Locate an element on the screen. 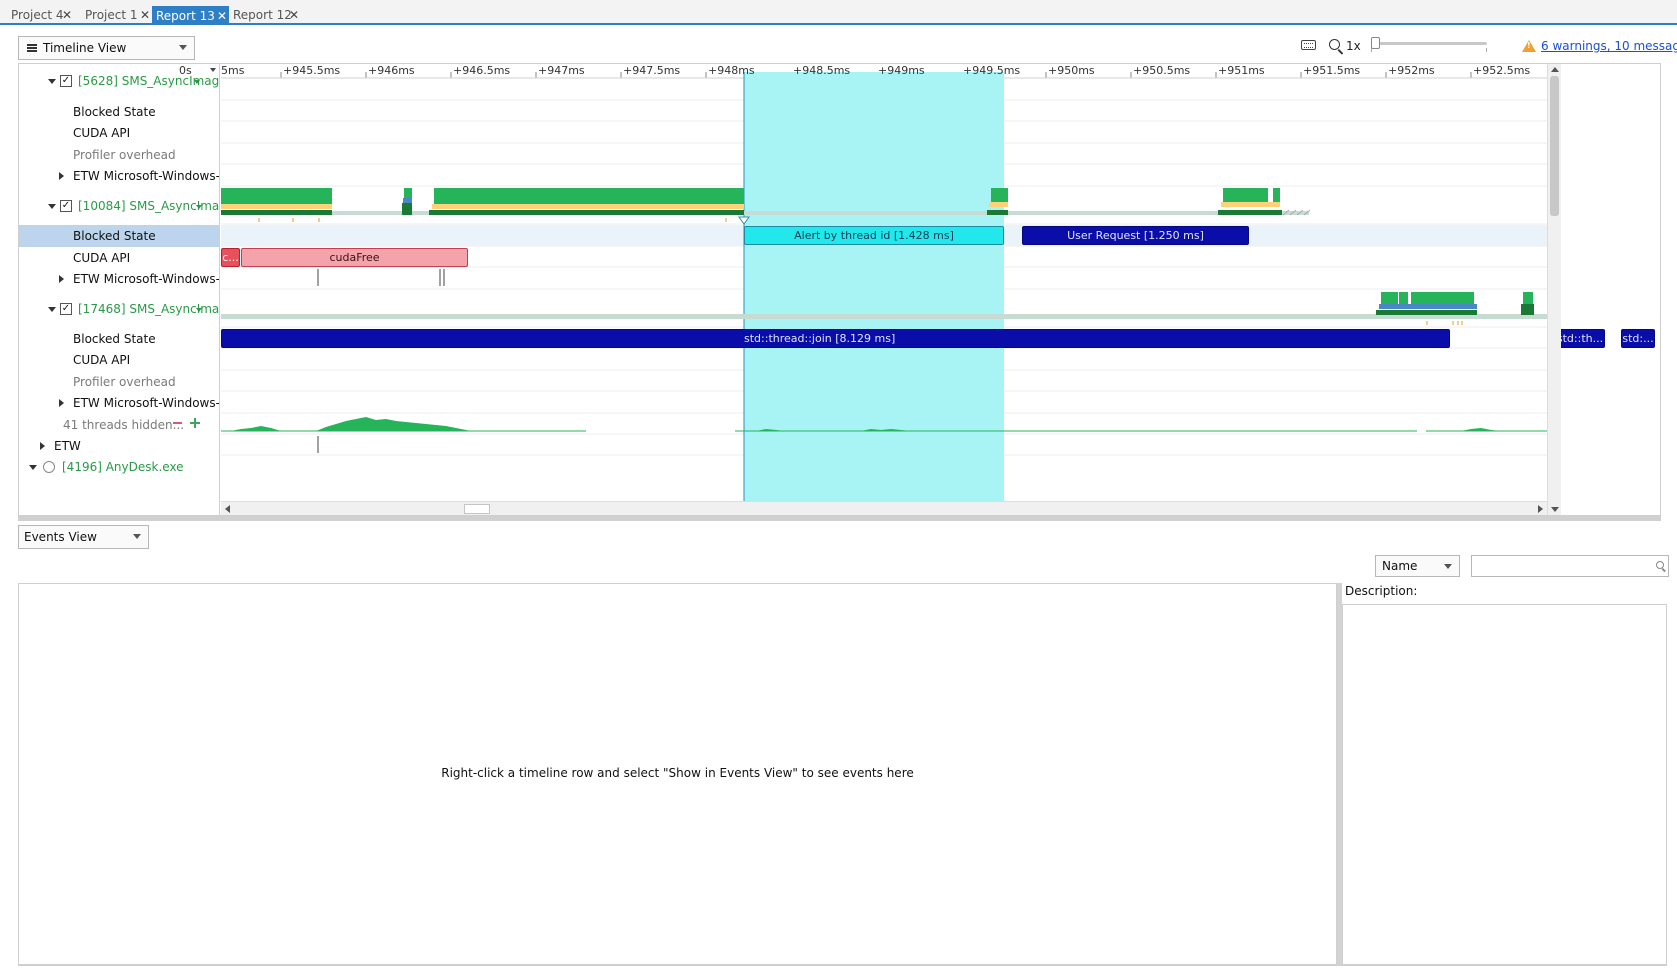 The height and width of the screenshot is (975, 1677). tab-report-13: Report 13 ✕ is located at coordinates (190, 15).